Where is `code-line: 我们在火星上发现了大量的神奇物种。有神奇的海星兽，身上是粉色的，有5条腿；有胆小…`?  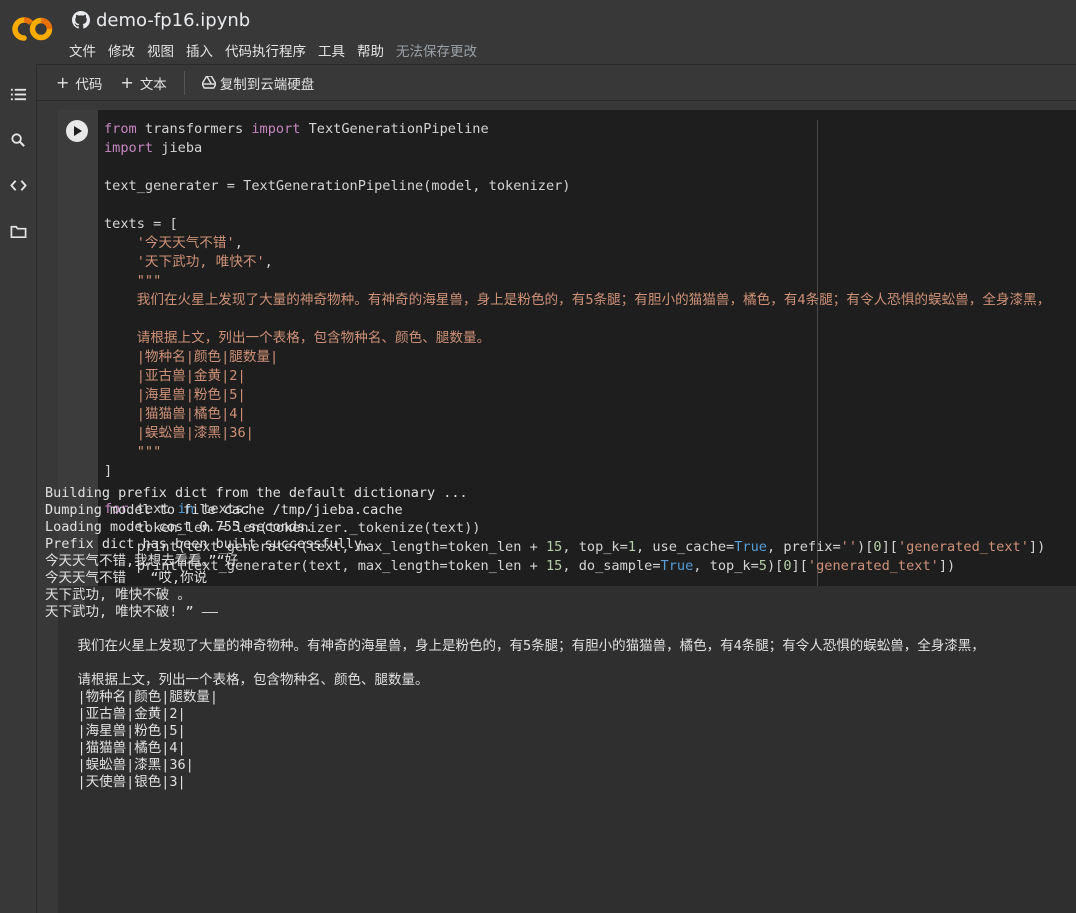 code-line: 我们在火星上发现了大量的神奇物种。有神奇的海星兽，身上是粉色的，有5条腿；有胆小… is located at coordinates (577, 300).